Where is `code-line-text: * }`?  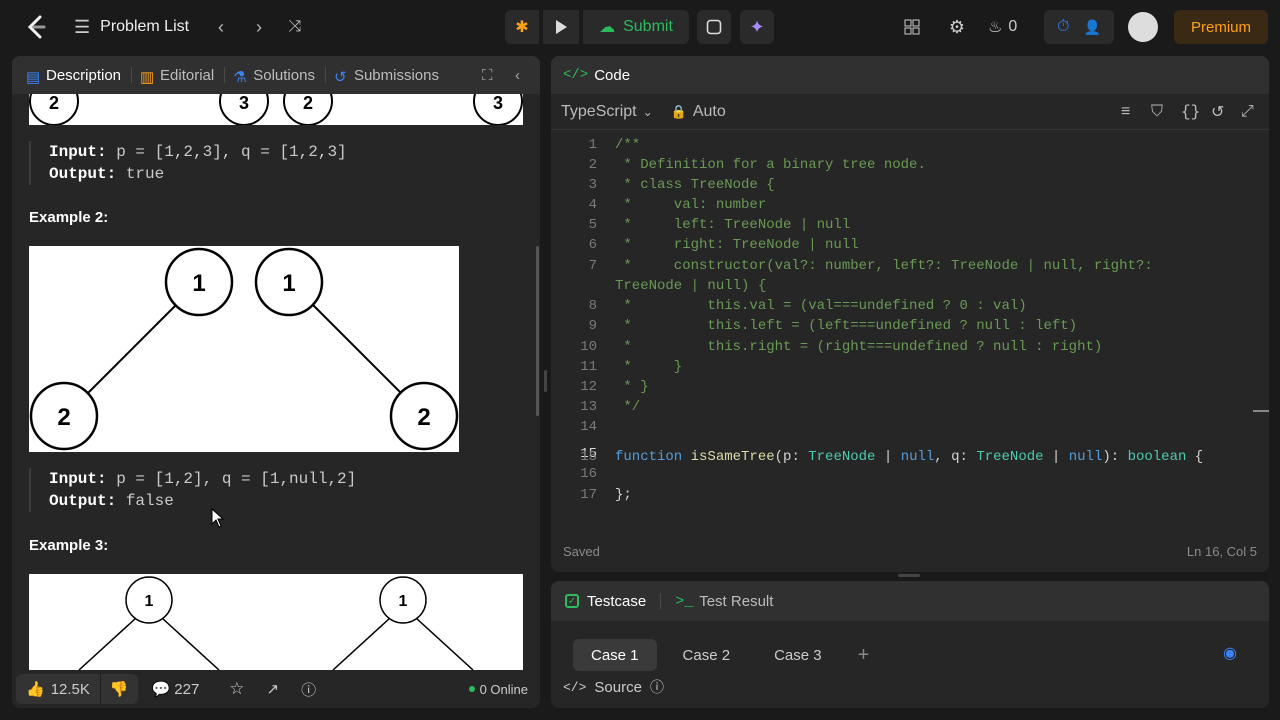
code-line-text: * } is located at coordinates (649, 367).